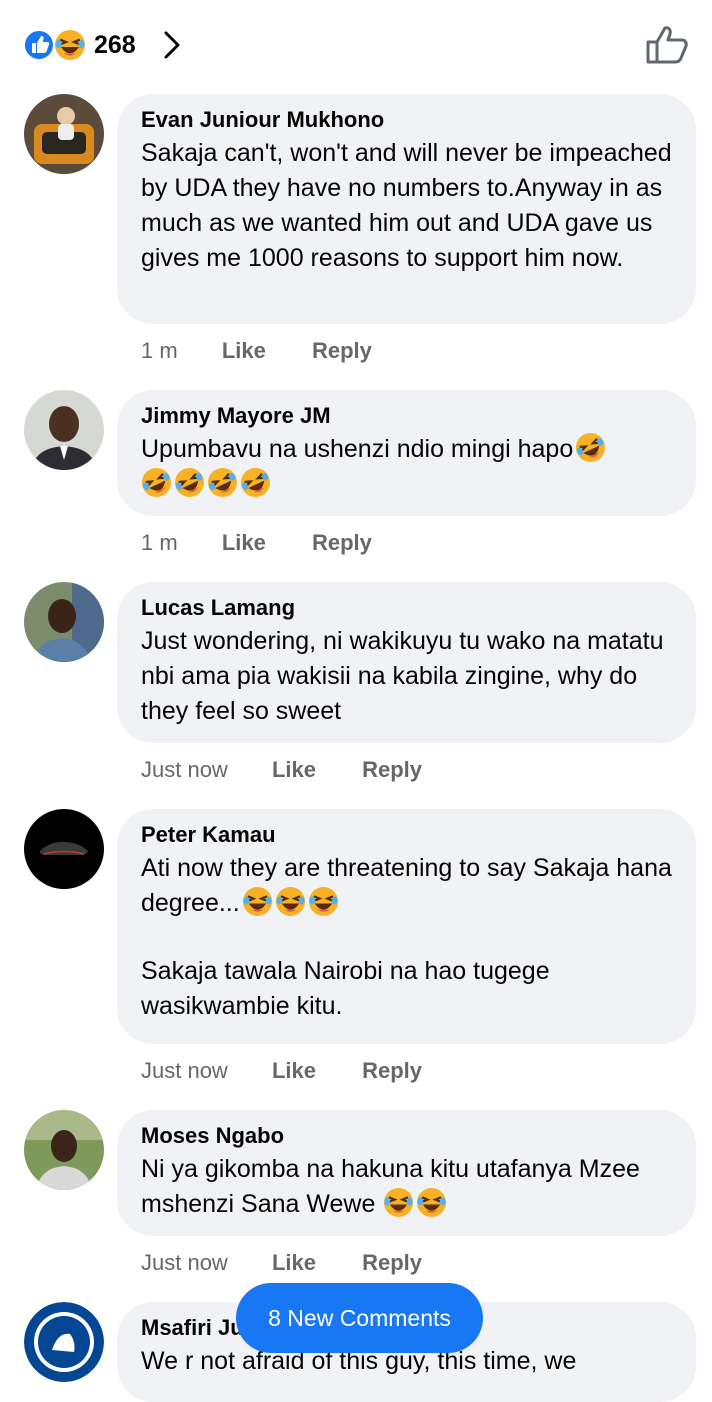 The height and width of the screenshot is (1402, 712). What do you see at coordinates (406, 1136) in the screenshot?
I see `comment-author: Moses Ngabo` at bounding box center [406, 1136].